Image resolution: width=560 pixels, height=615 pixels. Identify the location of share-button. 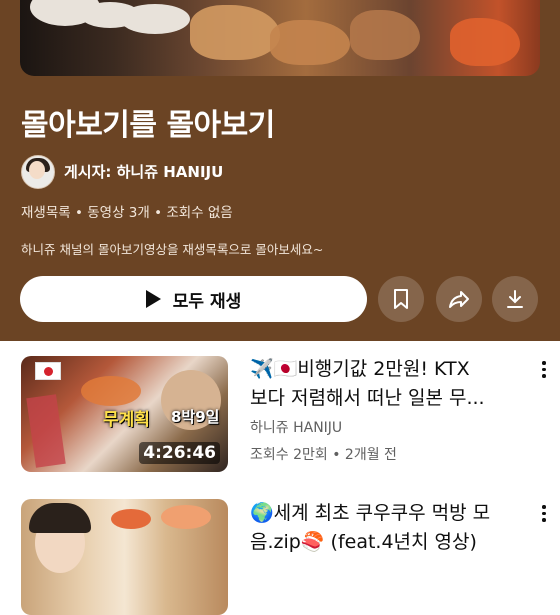
(459, 299).